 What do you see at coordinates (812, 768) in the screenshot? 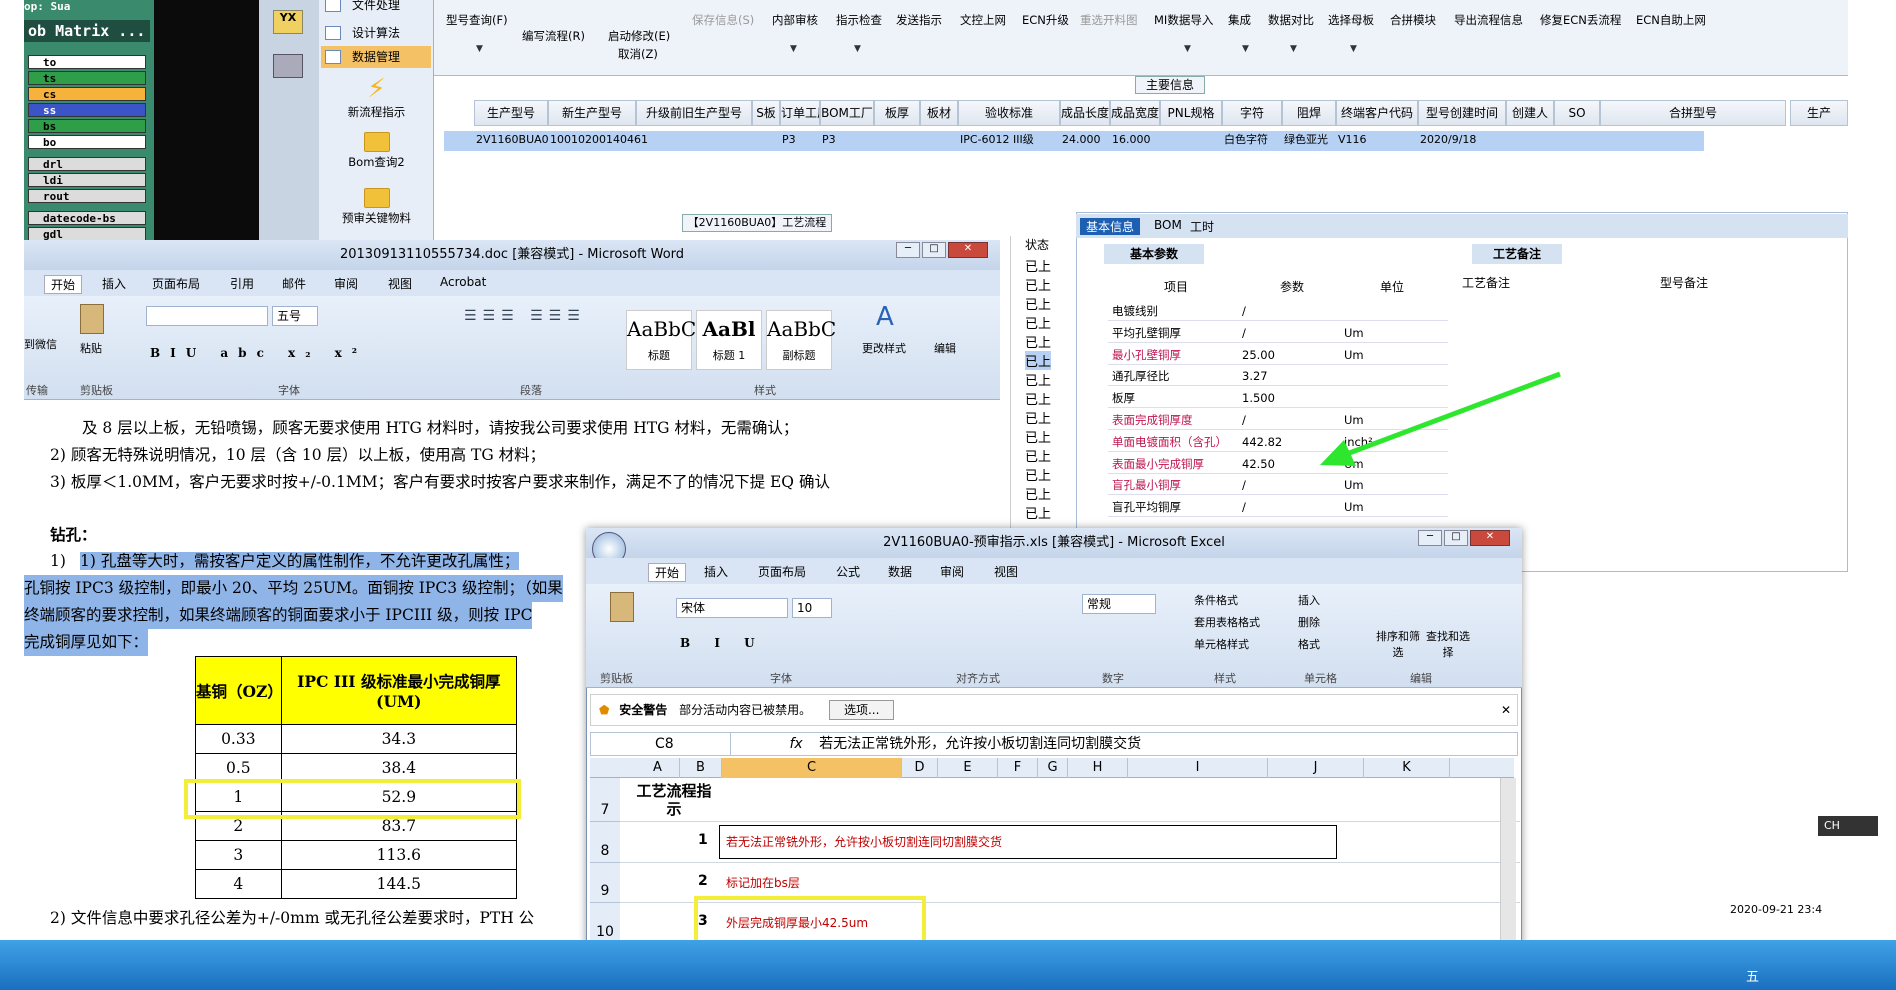
I see `column-header: C` at bounding box center [812, 768].